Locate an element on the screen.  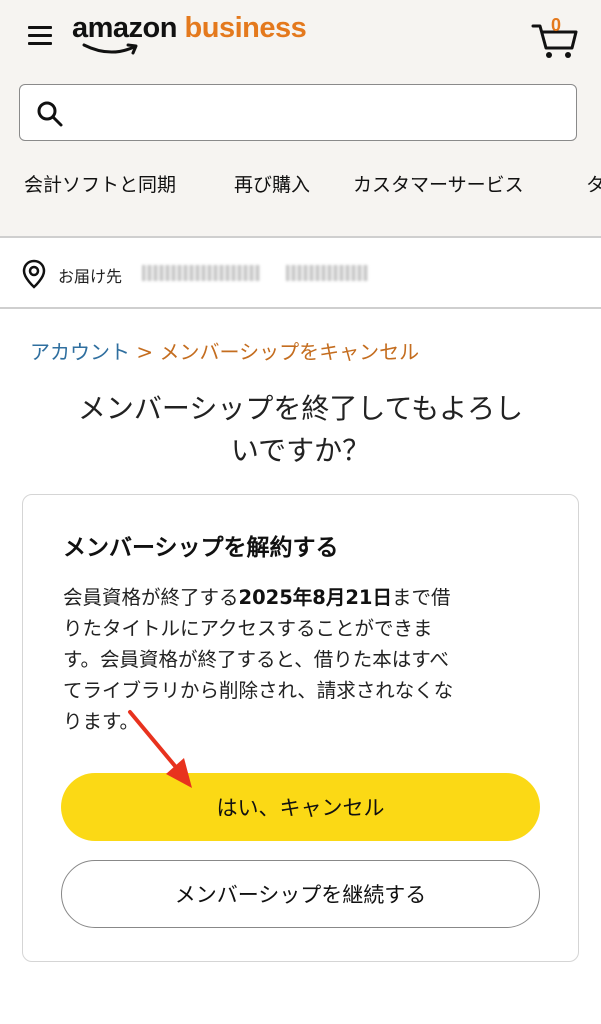
nav-item-accounting-sync: 会計ソフトと同期 is located at coordinates (100, 183).